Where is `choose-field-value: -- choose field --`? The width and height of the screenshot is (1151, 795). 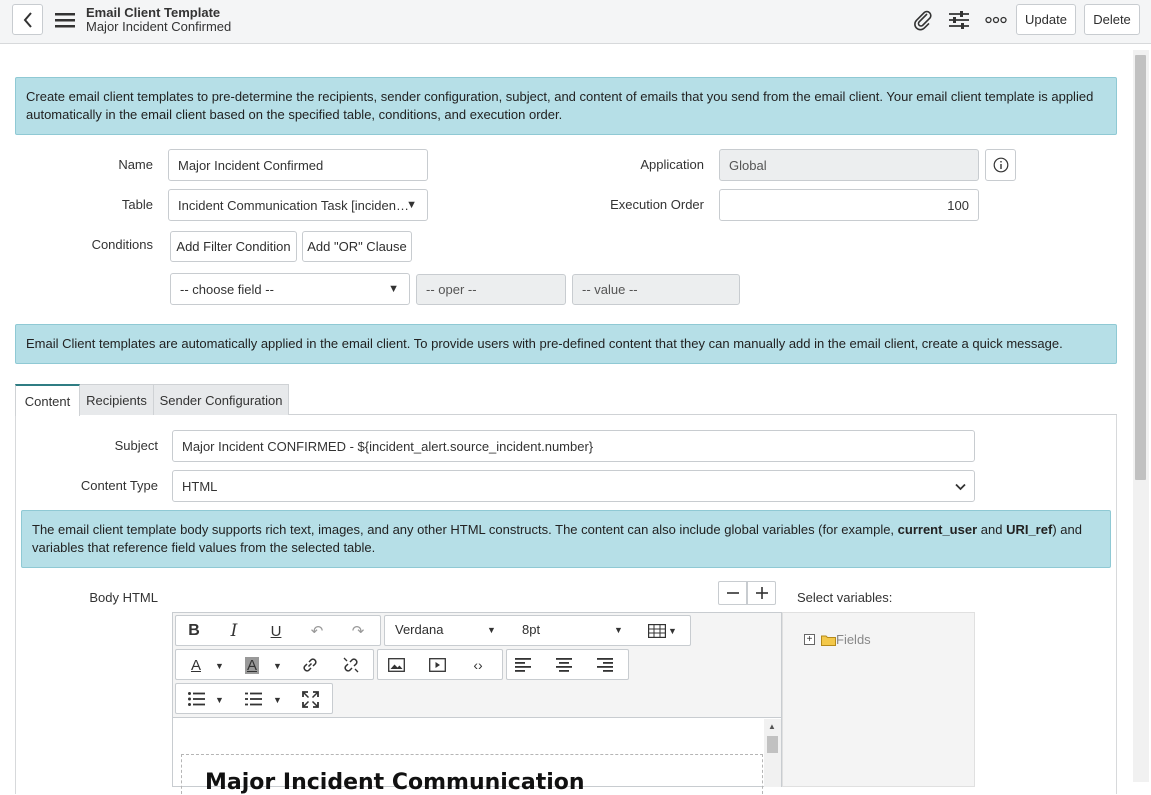
choose-field-value: -- choose field -- is located at coordinates (227, 289).